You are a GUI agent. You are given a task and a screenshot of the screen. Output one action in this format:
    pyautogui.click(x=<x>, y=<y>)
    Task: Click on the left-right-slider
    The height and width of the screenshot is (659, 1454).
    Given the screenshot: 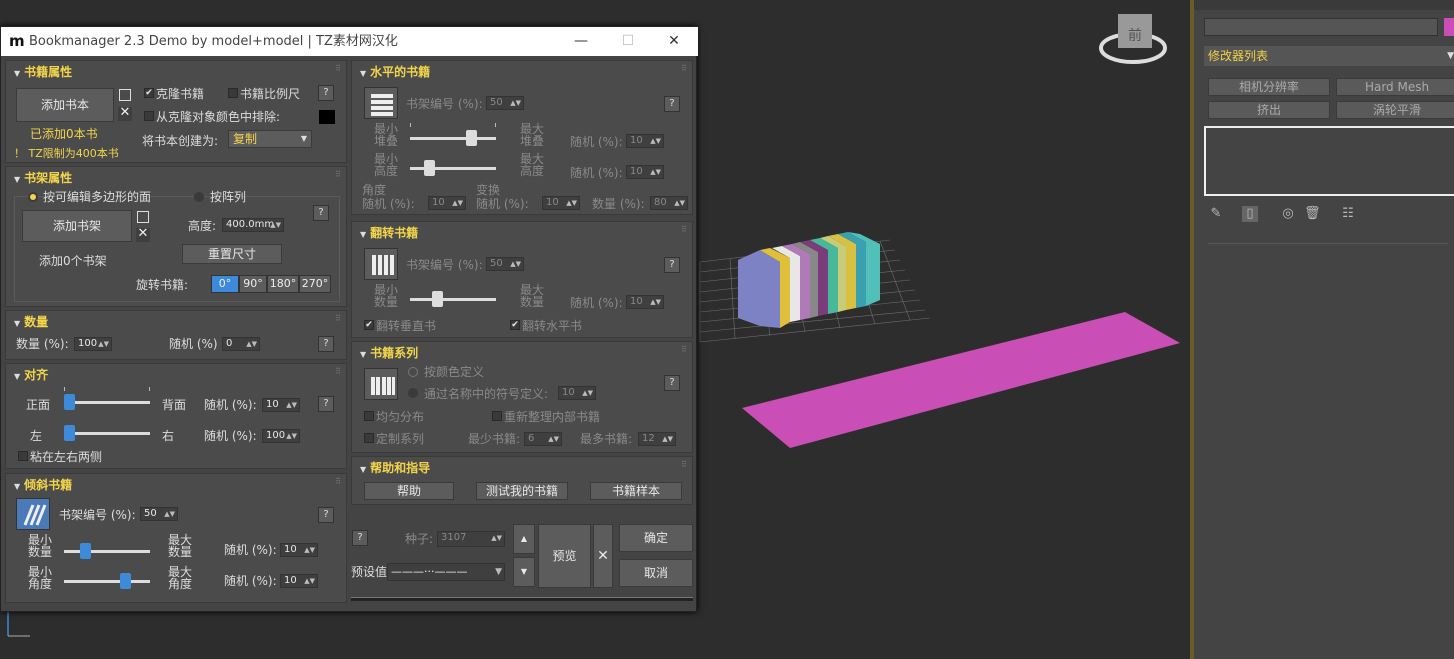 What is the action you would take?
    pyautogui.click(x=107, y=433)
    